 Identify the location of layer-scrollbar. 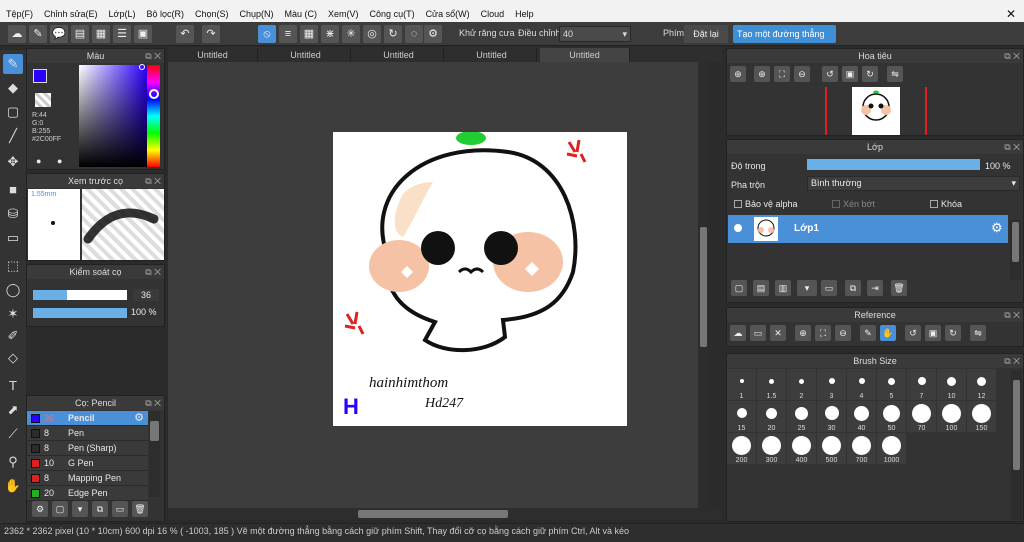
(1015, 250).